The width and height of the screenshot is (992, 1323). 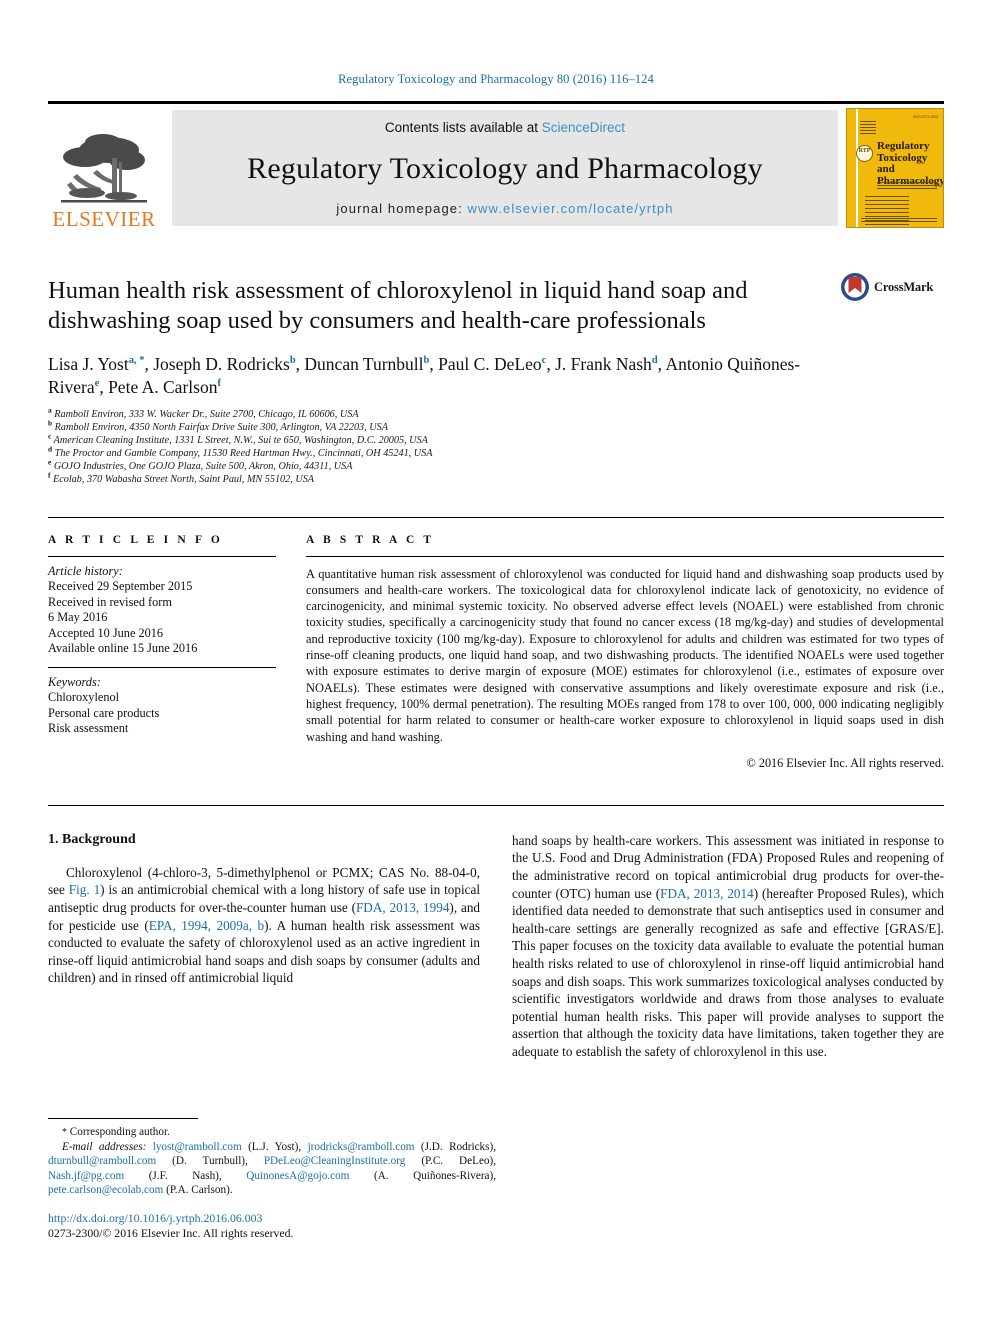 I want to click on email-link: QuinonesA@gojo.com, so click(x=297, y=1176).